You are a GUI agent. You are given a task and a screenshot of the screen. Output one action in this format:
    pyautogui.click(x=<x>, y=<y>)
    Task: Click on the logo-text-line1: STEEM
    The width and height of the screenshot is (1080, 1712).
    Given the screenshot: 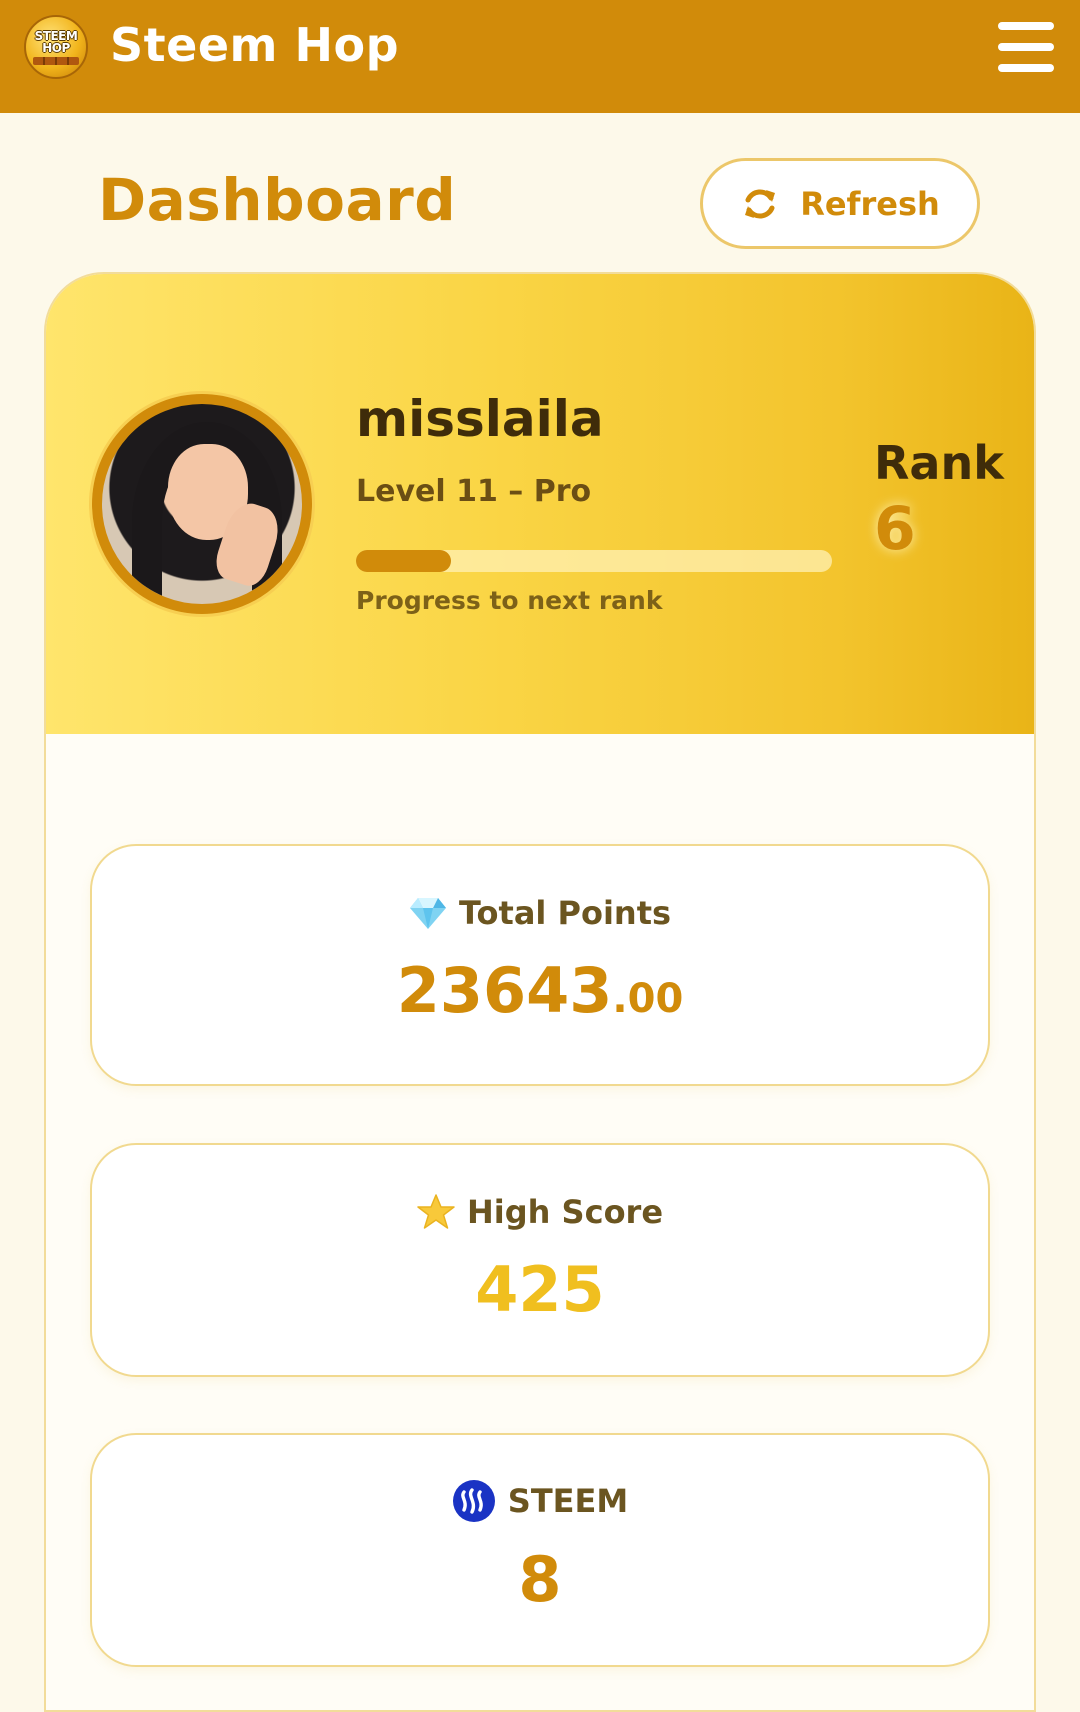 What is the action you would take?
    pyautogui.click(x=56, y=35)
    